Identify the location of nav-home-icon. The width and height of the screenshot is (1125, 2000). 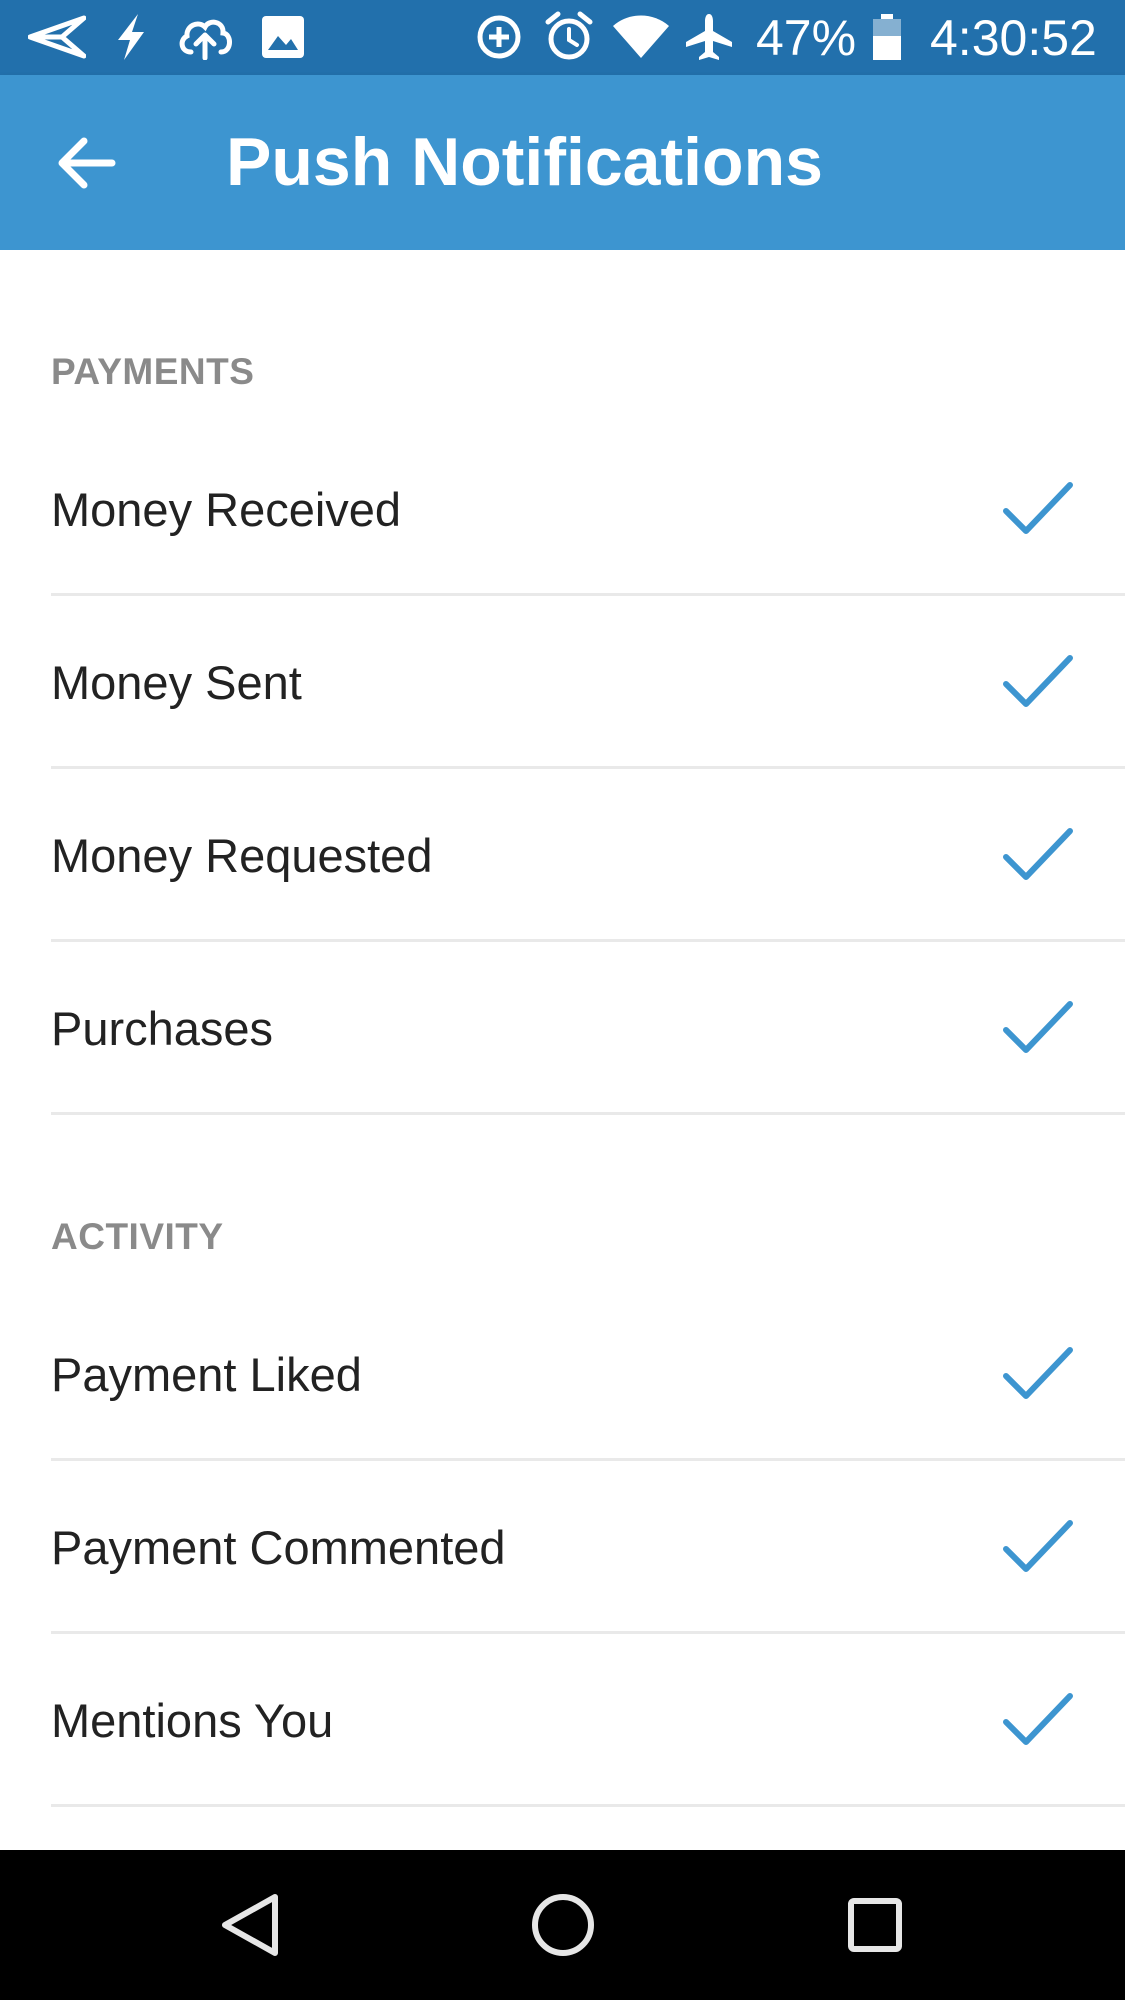
(563, 1925).